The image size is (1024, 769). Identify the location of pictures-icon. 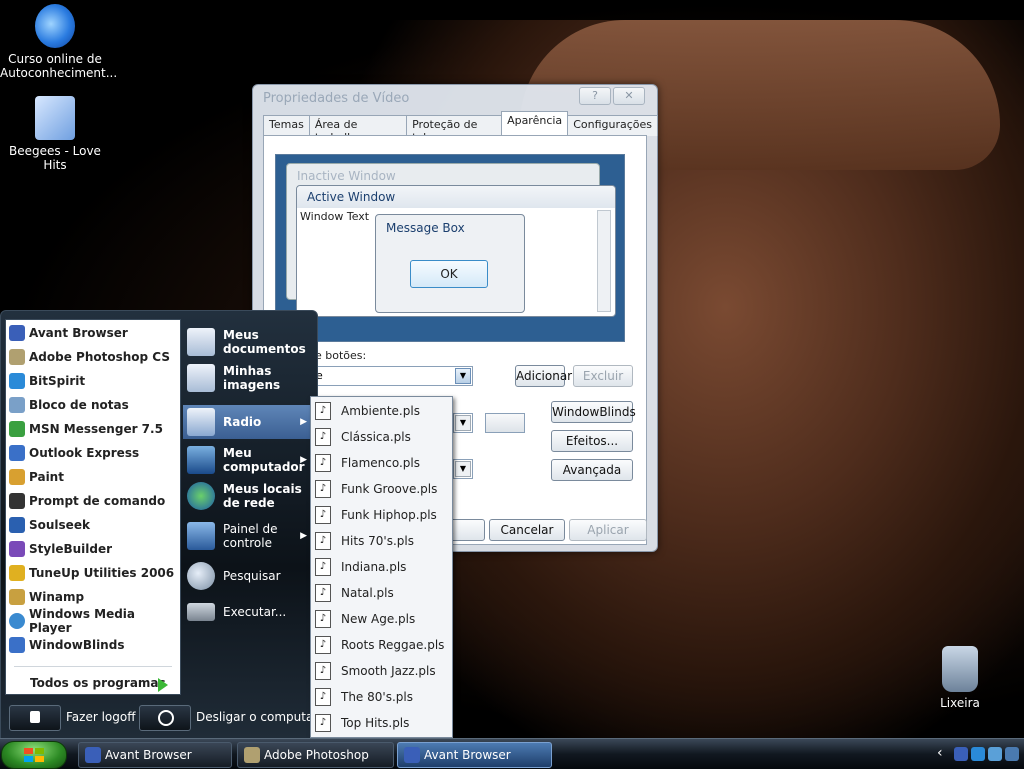
(201, 378).